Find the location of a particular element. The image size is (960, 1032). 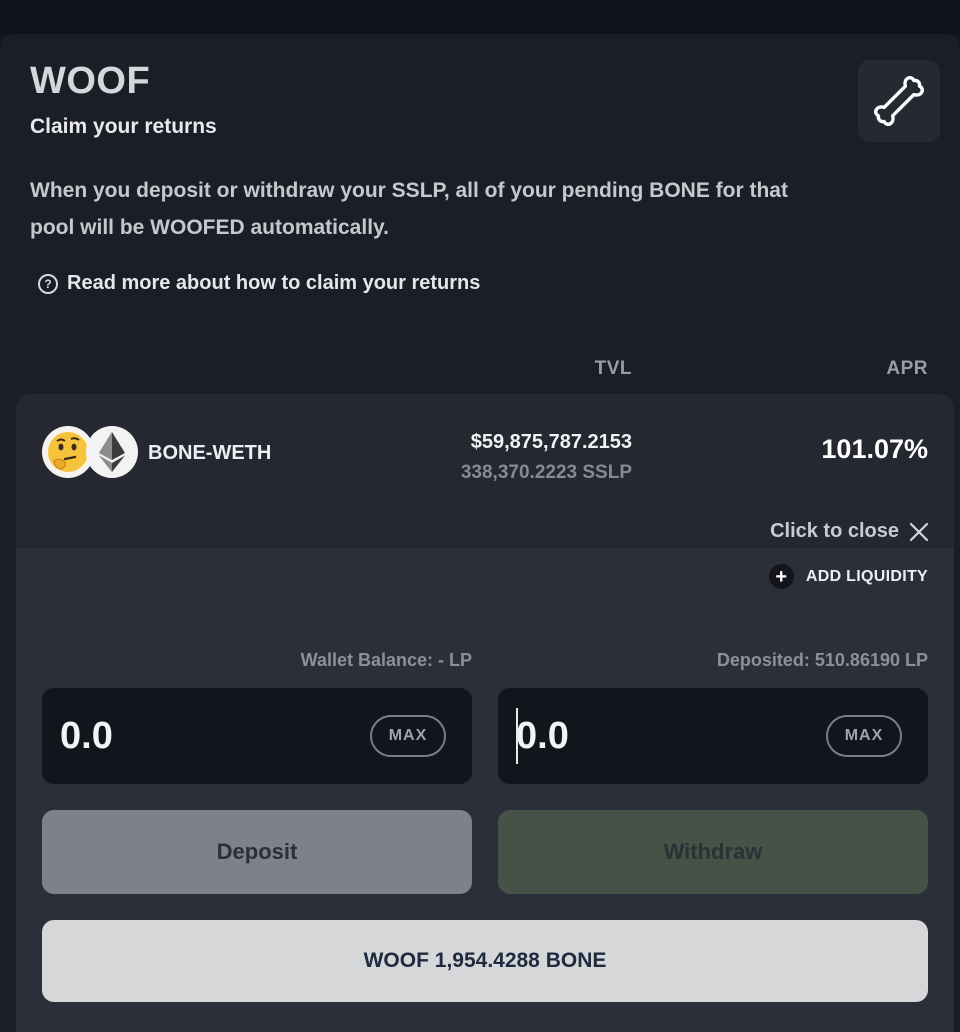

text-caret is located at coordinates (517, 736).